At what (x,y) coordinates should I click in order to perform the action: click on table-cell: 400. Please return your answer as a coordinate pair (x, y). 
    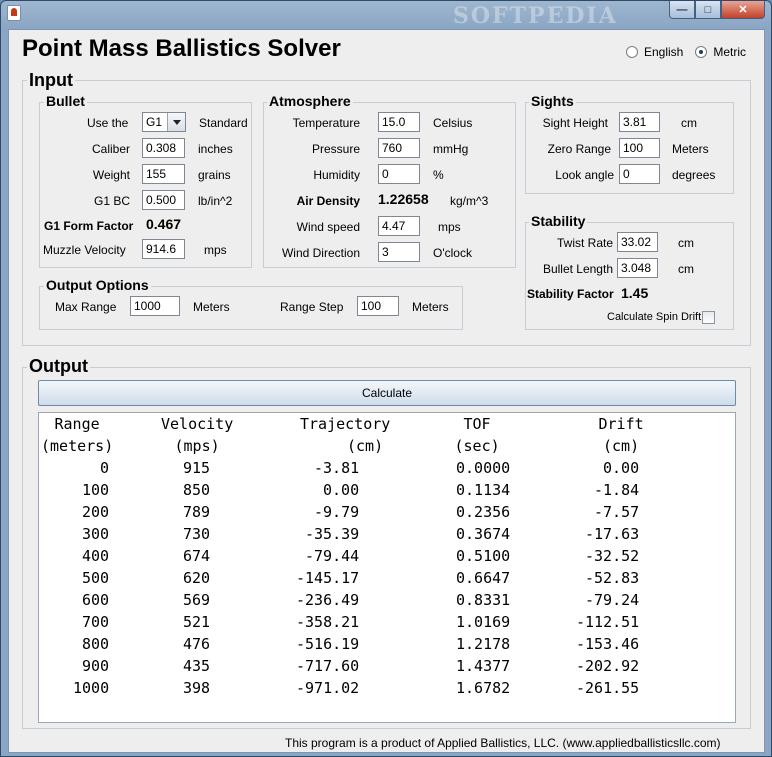
    Looking at the image, I should click on (96, 556).